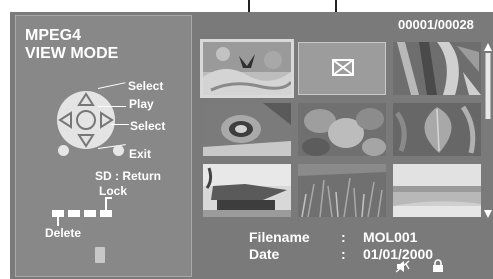 The width and height of the screenshot is (493, 279). I want to click on scroll-thumb, so click(488, 86).